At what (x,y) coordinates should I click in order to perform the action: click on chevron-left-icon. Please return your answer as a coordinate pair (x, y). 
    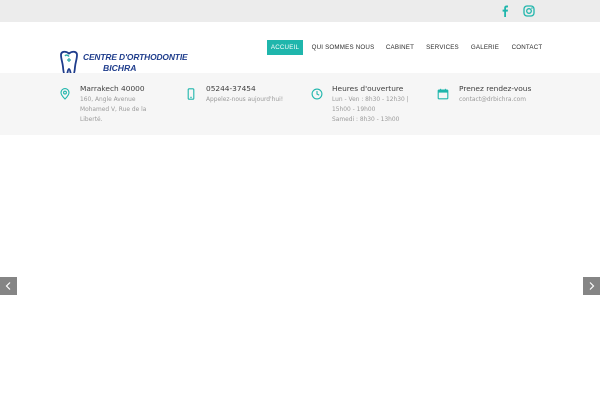
    Looking at the image, I should click on (8, 286).